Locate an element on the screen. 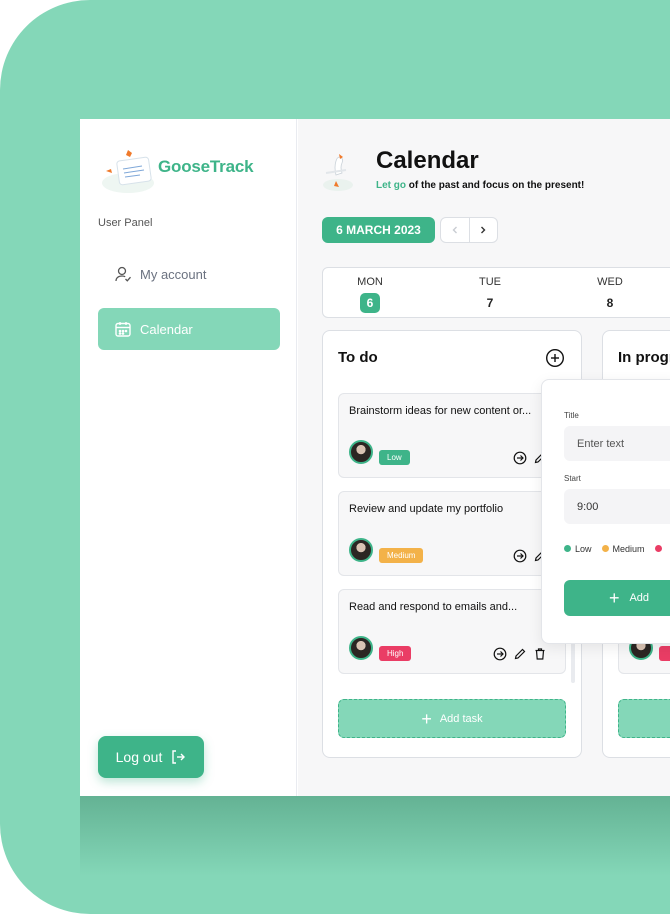 This screenshot has width=670, height=914. frame-shadow is located at coordinates (375, 836).